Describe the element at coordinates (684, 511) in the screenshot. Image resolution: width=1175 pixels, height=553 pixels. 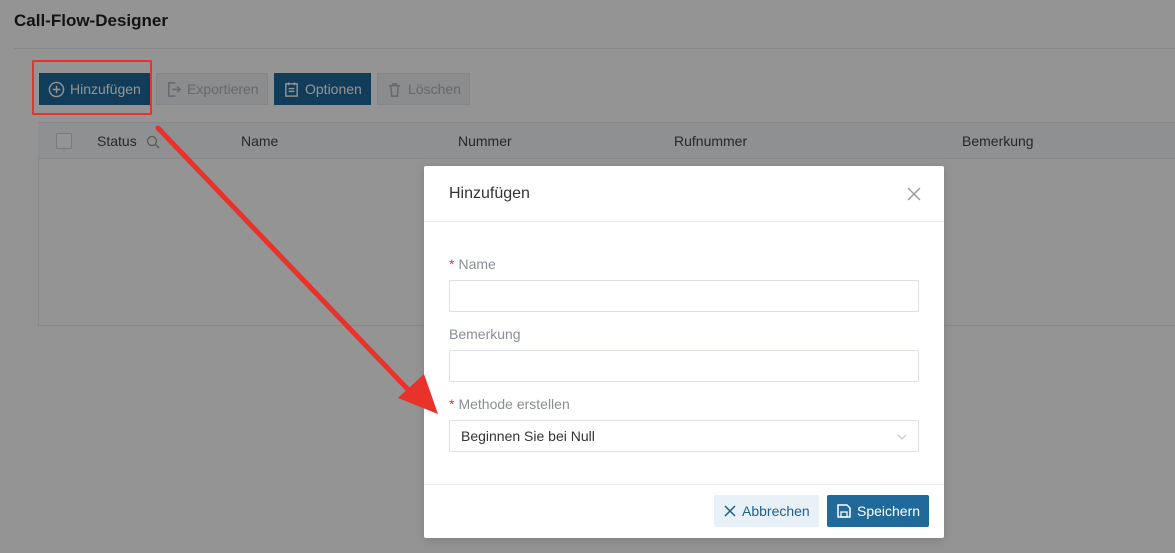
I see `dialog-footer: Abbrechen Speichern` at that location.